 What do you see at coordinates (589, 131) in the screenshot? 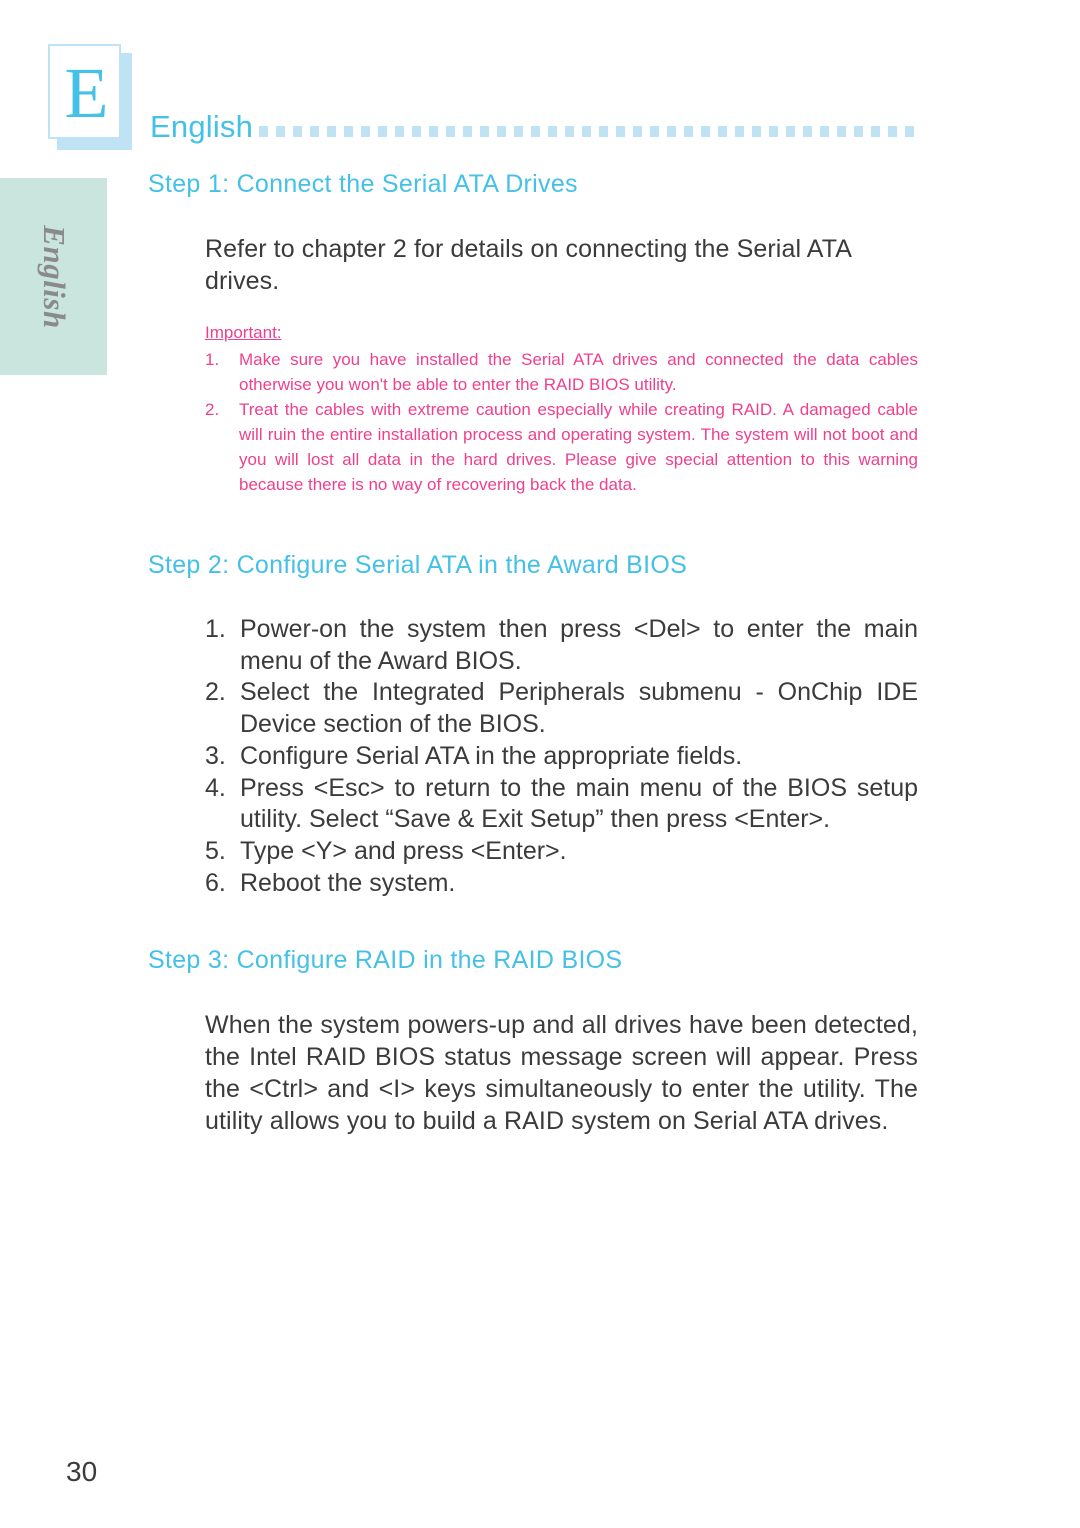
I see `square-dot-rule-icon` at bounding box center [589, 131].